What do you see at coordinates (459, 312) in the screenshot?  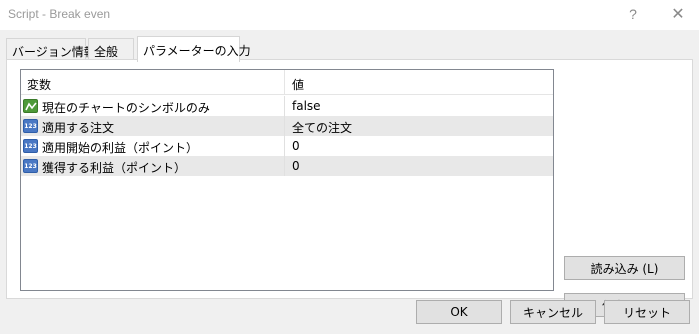 I see `ok-button: OK` at bounding box center [459, 312].